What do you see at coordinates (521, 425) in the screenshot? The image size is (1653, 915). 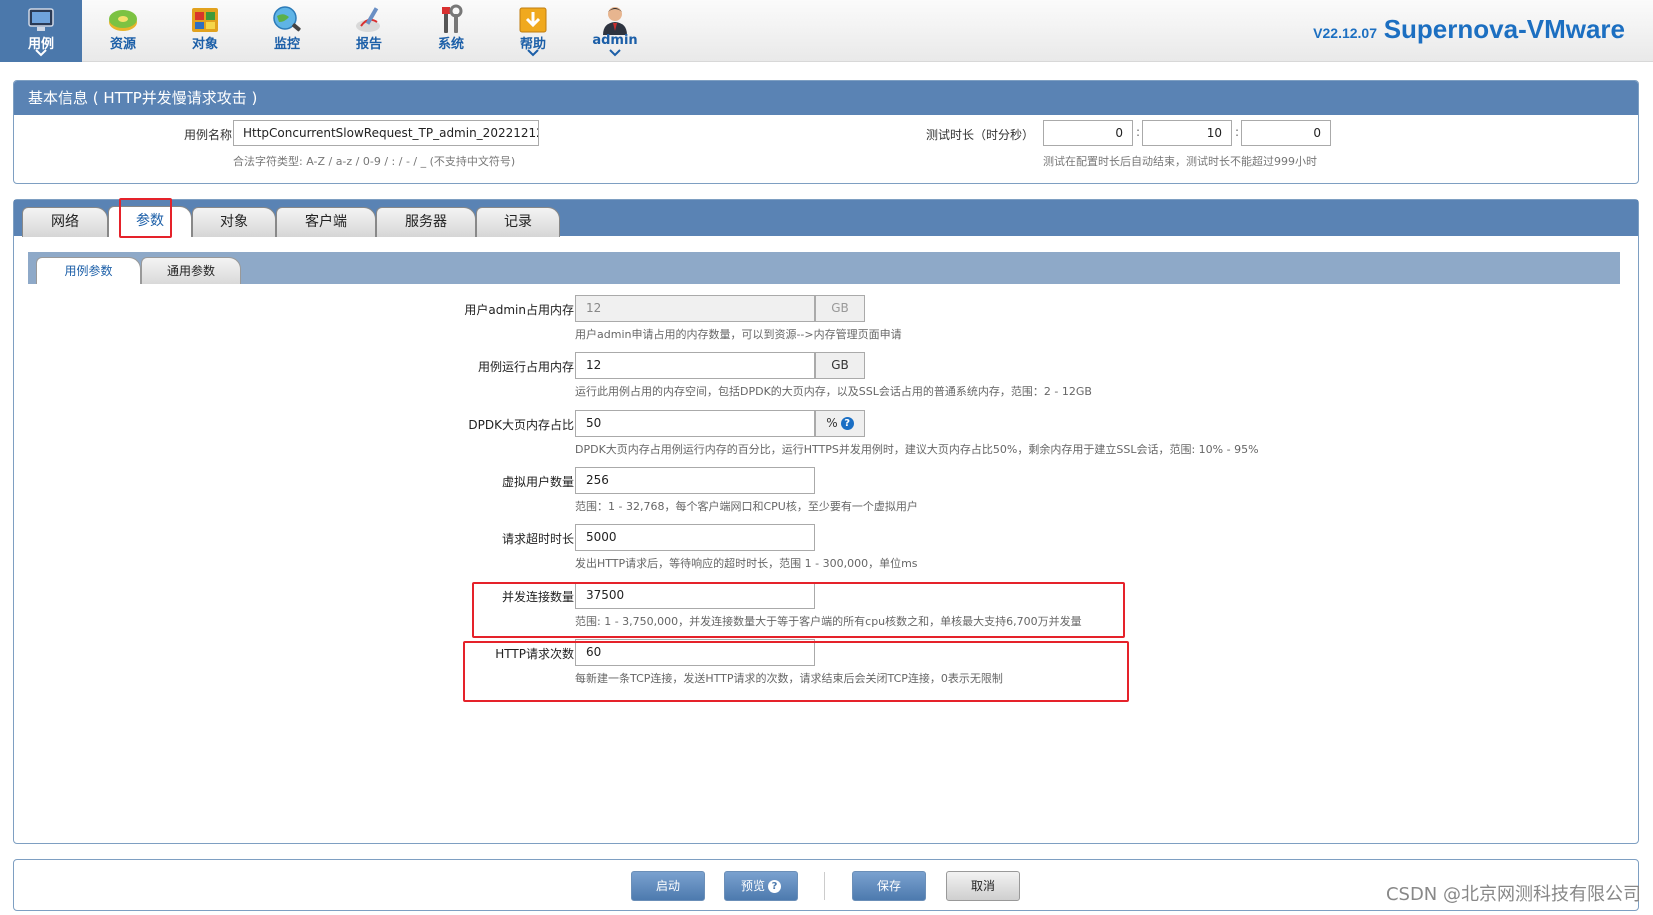 I see `dpdk-label: DPDK大页内存占比` at bounding box center [521, 425].